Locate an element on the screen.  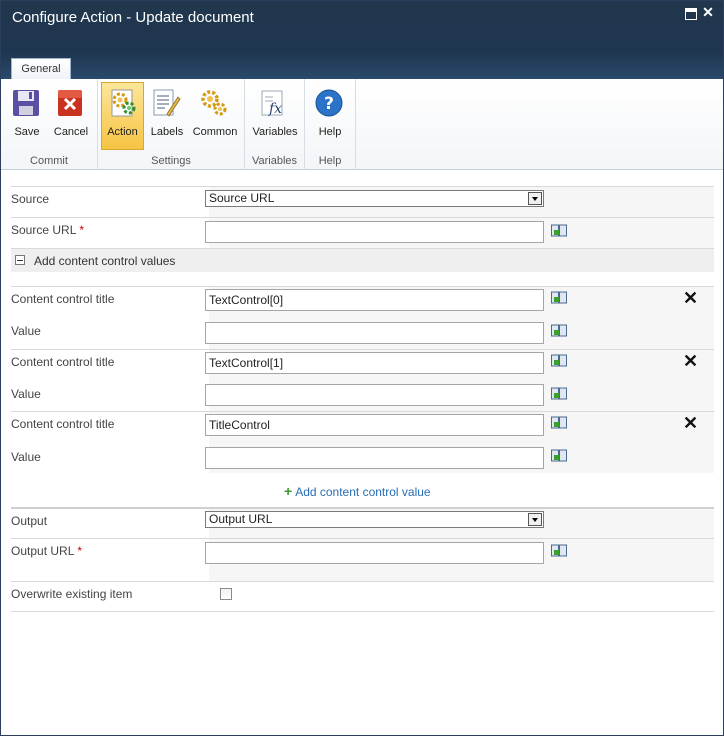
output-url-input is located at coordinates (374, 553).